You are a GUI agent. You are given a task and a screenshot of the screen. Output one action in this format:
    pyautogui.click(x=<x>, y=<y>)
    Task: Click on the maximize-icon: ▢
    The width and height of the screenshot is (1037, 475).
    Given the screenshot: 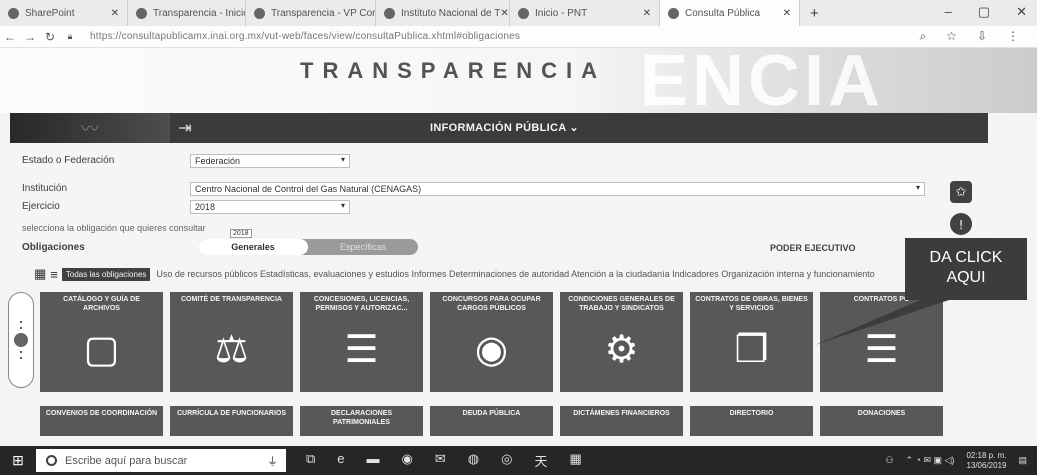 What is the action you would take?
    pyautogui.click(x=984, y=12)
    